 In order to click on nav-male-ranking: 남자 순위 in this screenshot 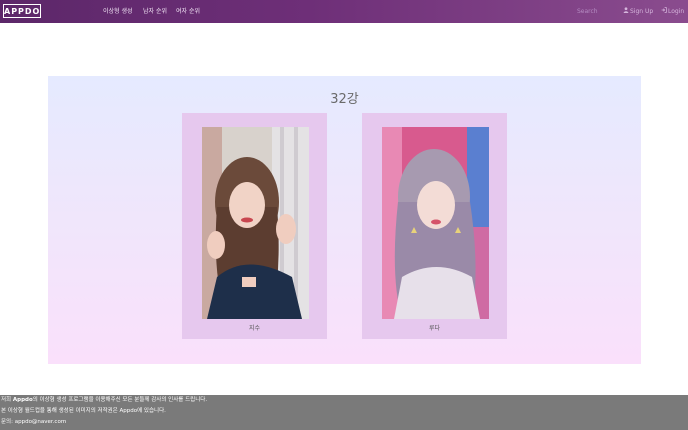, I will do `click(155, 11)`.